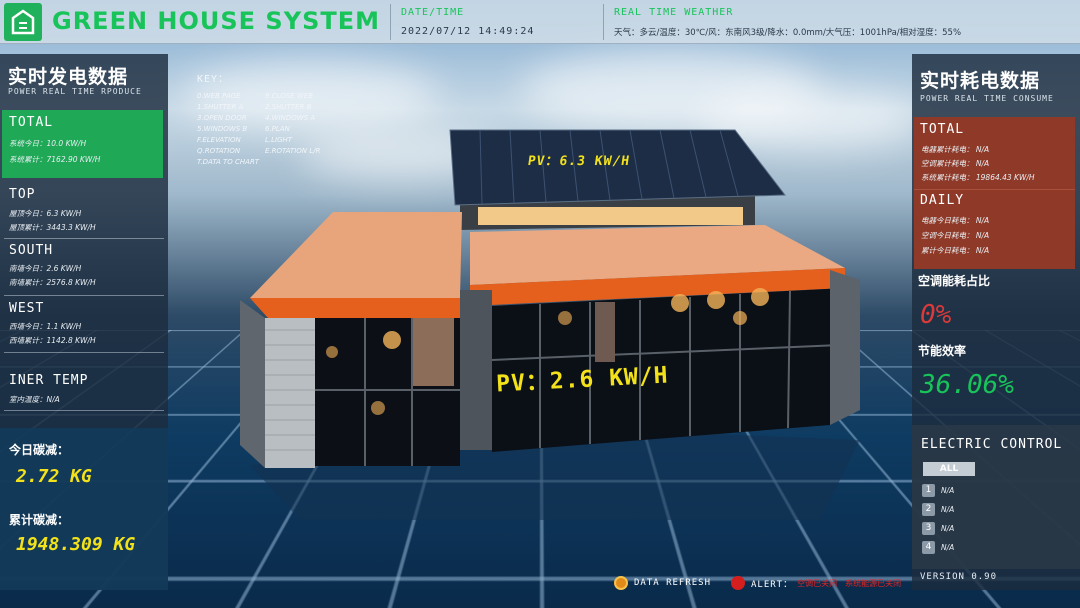 This screenshot has height=608, width=1080. I want to click on carbon-today-value: 2.72 KG, so click(54, 476).